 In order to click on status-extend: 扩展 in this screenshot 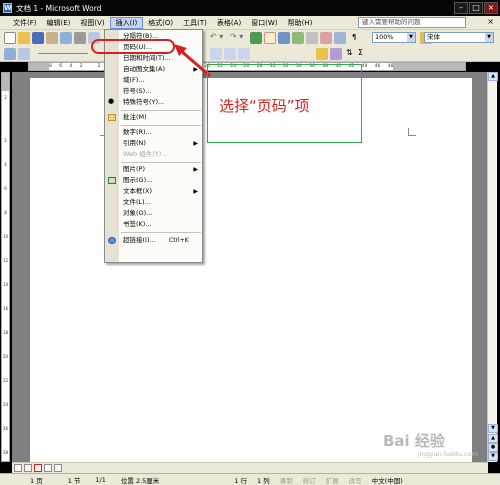, I will do `click(332, 480)`.